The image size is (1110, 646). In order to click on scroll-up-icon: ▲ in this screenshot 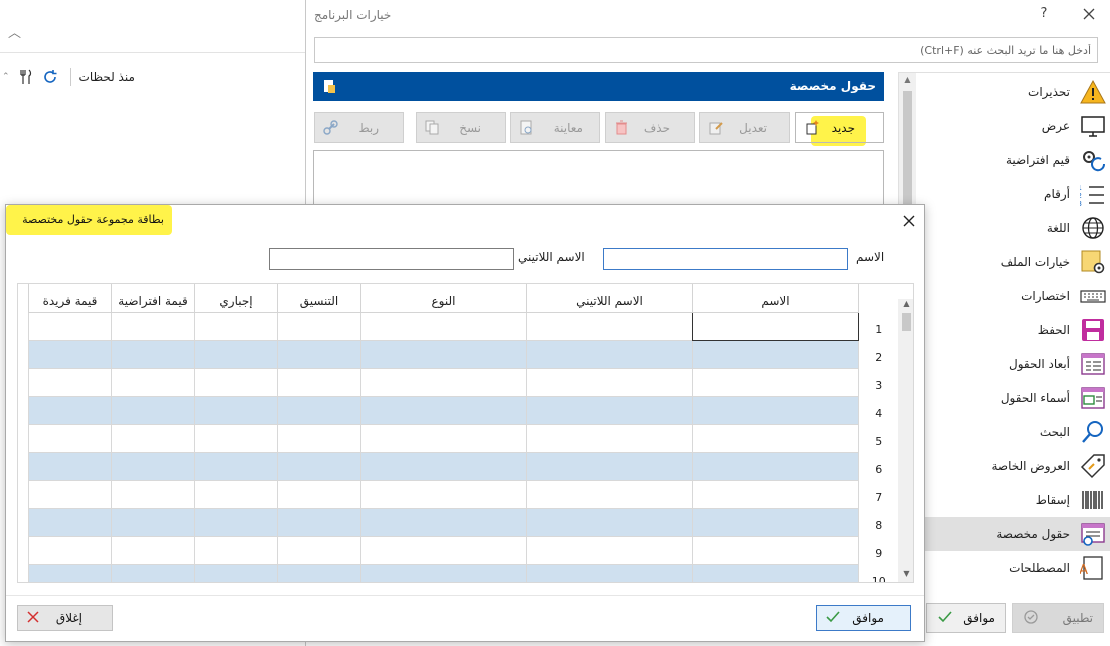, I will do `click(906, 305)`.